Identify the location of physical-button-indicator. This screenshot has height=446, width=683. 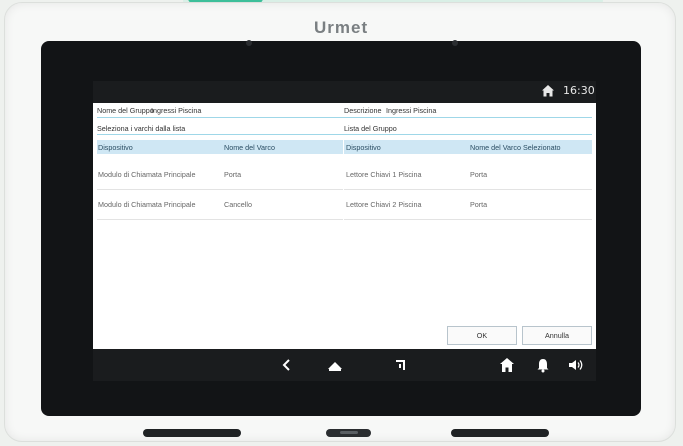
(349, 432).